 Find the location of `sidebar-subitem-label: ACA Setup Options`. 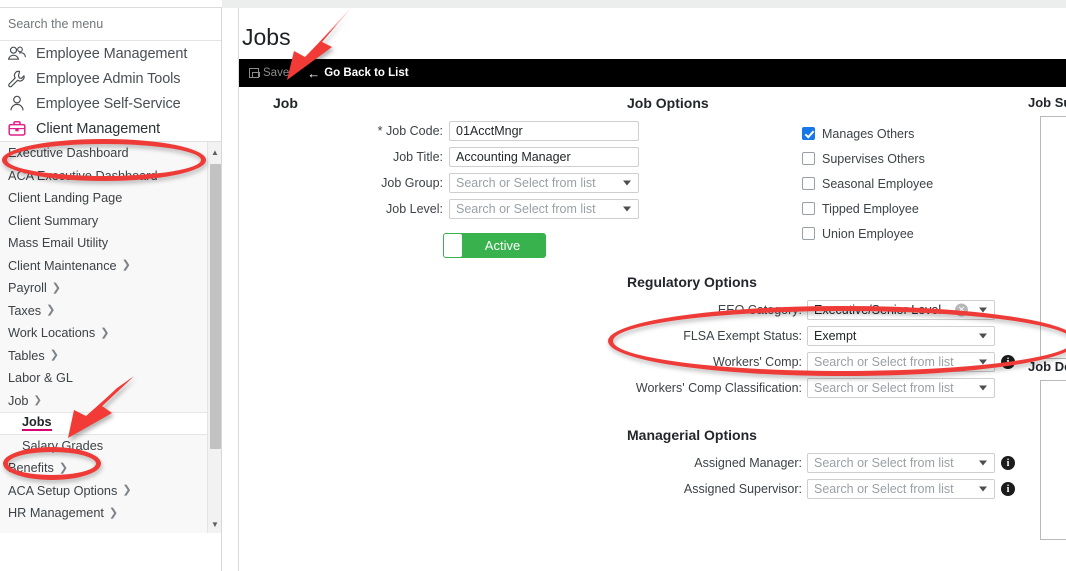

sidebar-subitem-label: ACA Setup Options is located at coordinates (63, 490).